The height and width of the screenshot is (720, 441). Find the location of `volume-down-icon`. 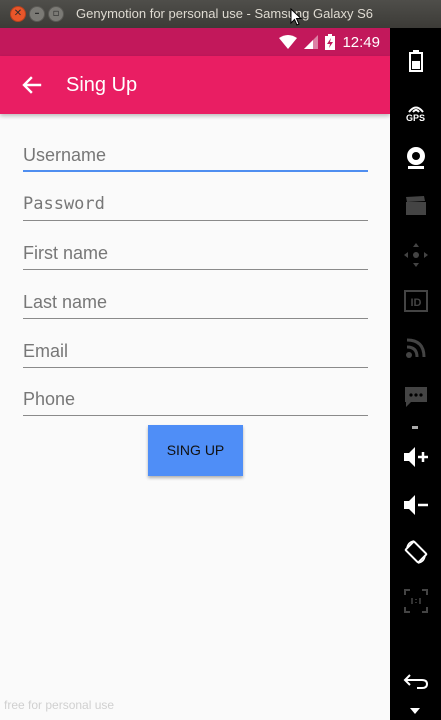

volume-down-icon is located at coordinates (415, 505).